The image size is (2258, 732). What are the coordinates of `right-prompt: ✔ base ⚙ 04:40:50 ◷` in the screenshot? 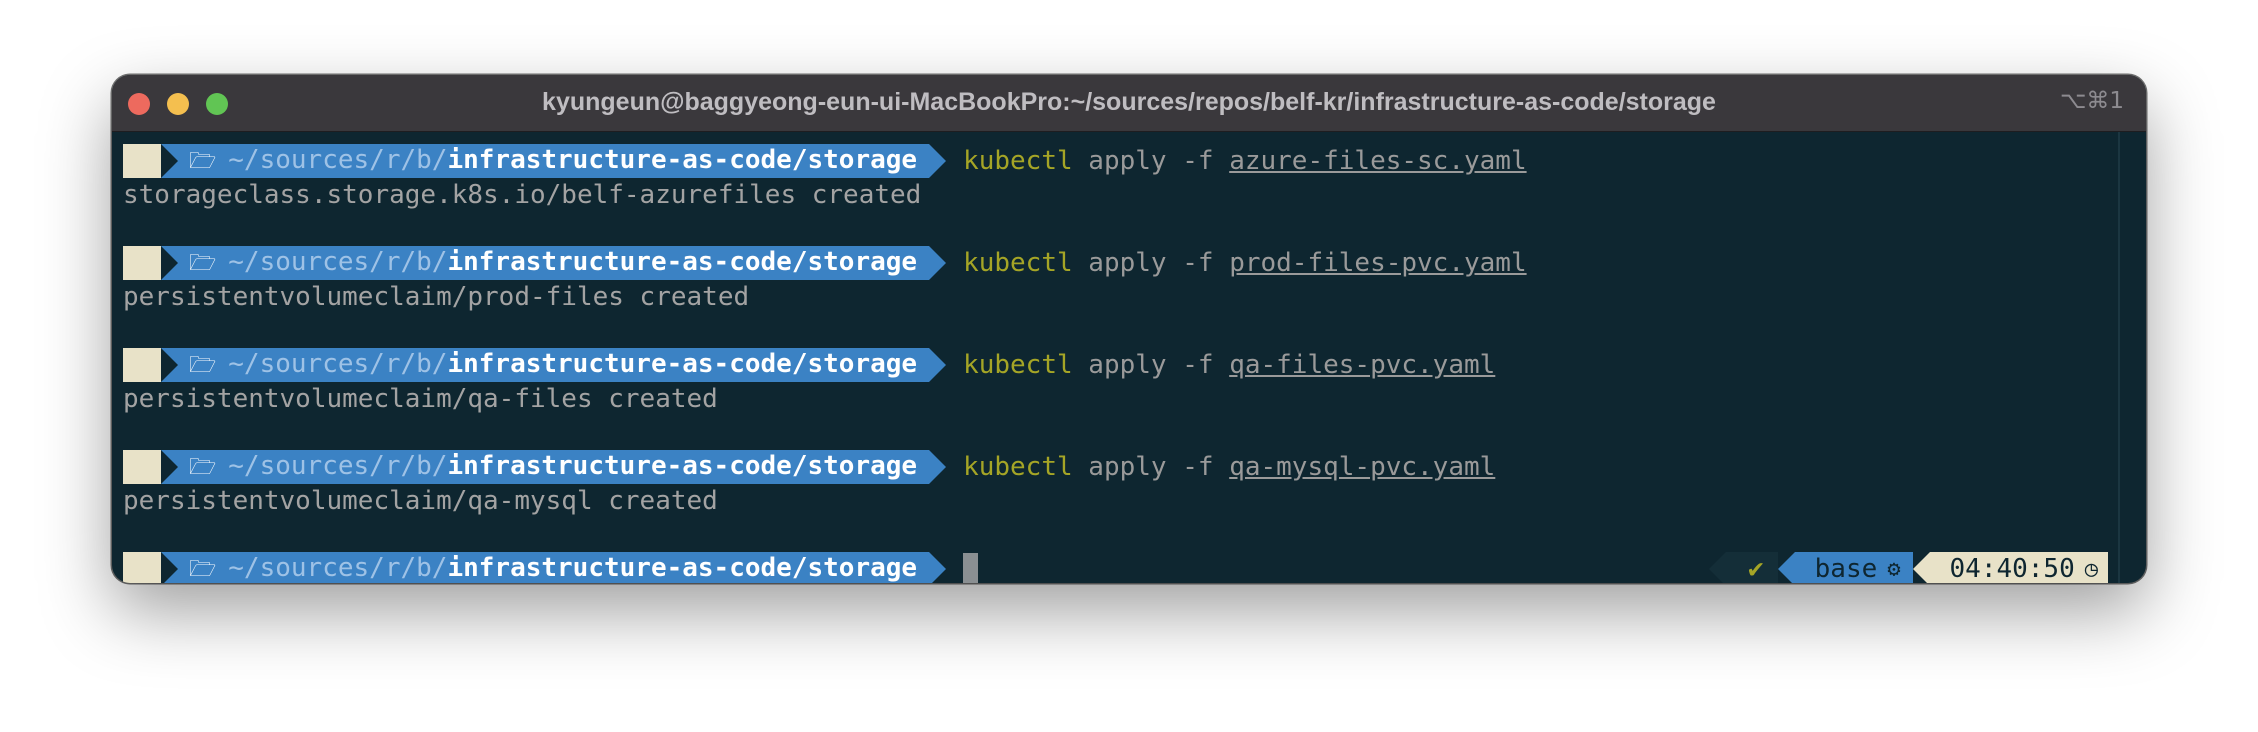 It's located at (1908, 567).